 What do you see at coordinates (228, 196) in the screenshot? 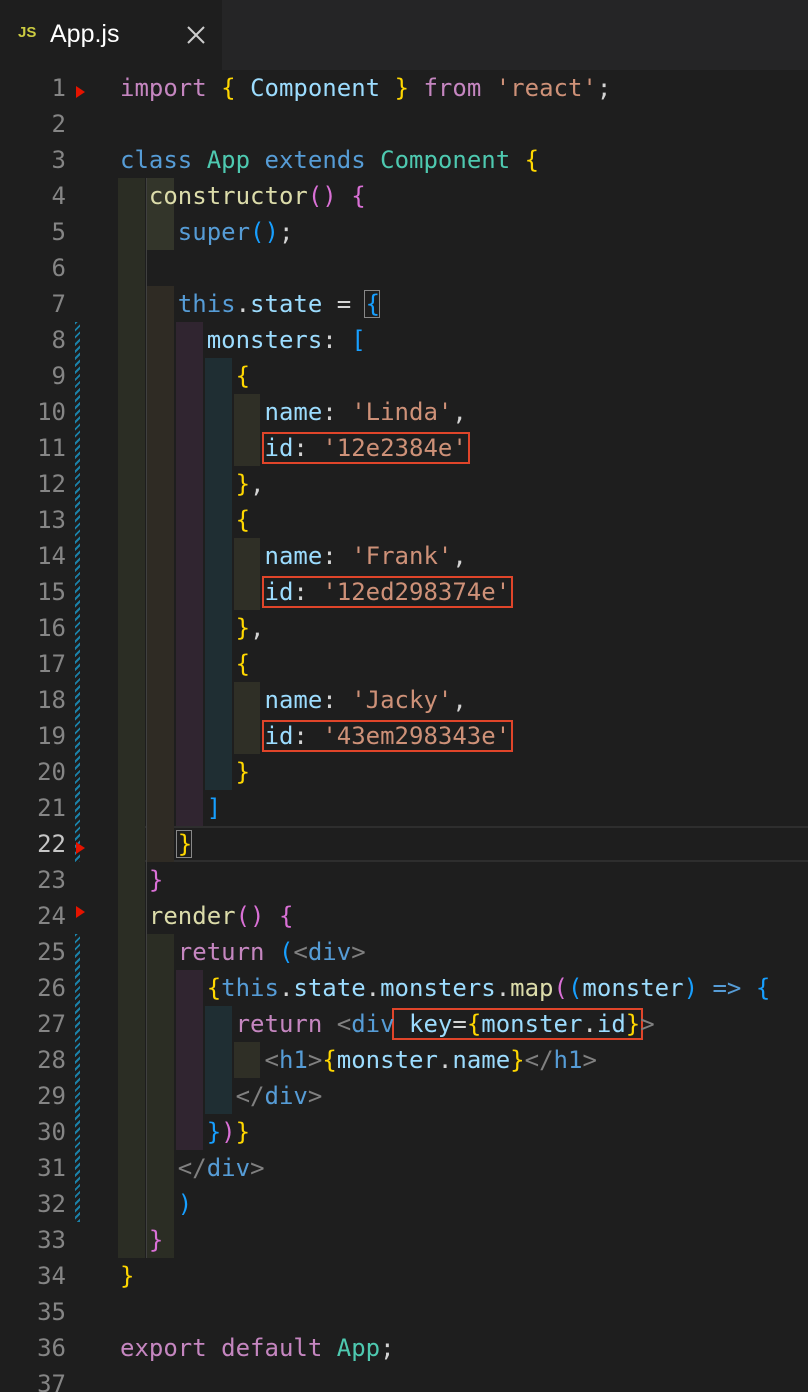
I see `code-token: constructor` at bounding box center [228, 196].